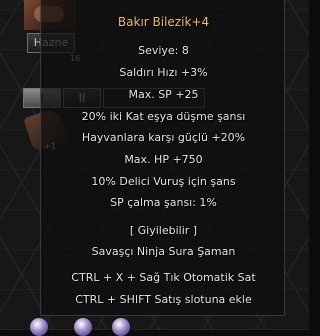 Image resolution: width=320 pixels, height=336 pixels. What do you see at coordinates (163, 277) in the screenshot?
I see `sell-hint: CTRL + X + Sağ Tık Otomatik Sat` at bounding box center [163, 277].